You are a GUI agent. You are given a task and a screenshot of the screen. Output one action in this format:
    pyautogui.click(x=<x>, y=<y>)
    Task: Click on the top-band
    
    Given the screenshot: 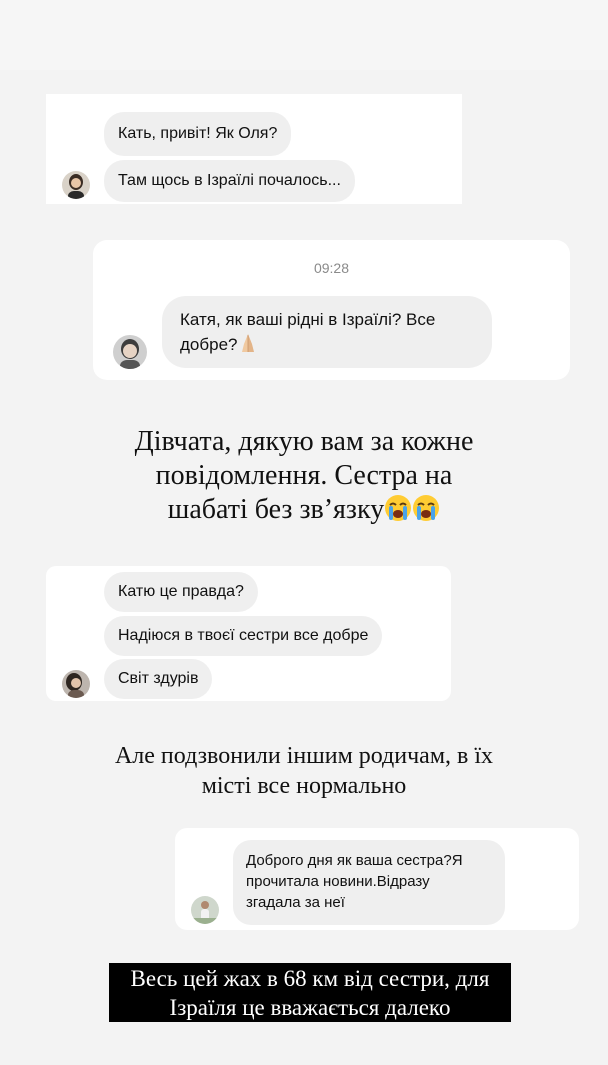 What is the action you would take?
    pyautogui.click(x=304, y=35)
    